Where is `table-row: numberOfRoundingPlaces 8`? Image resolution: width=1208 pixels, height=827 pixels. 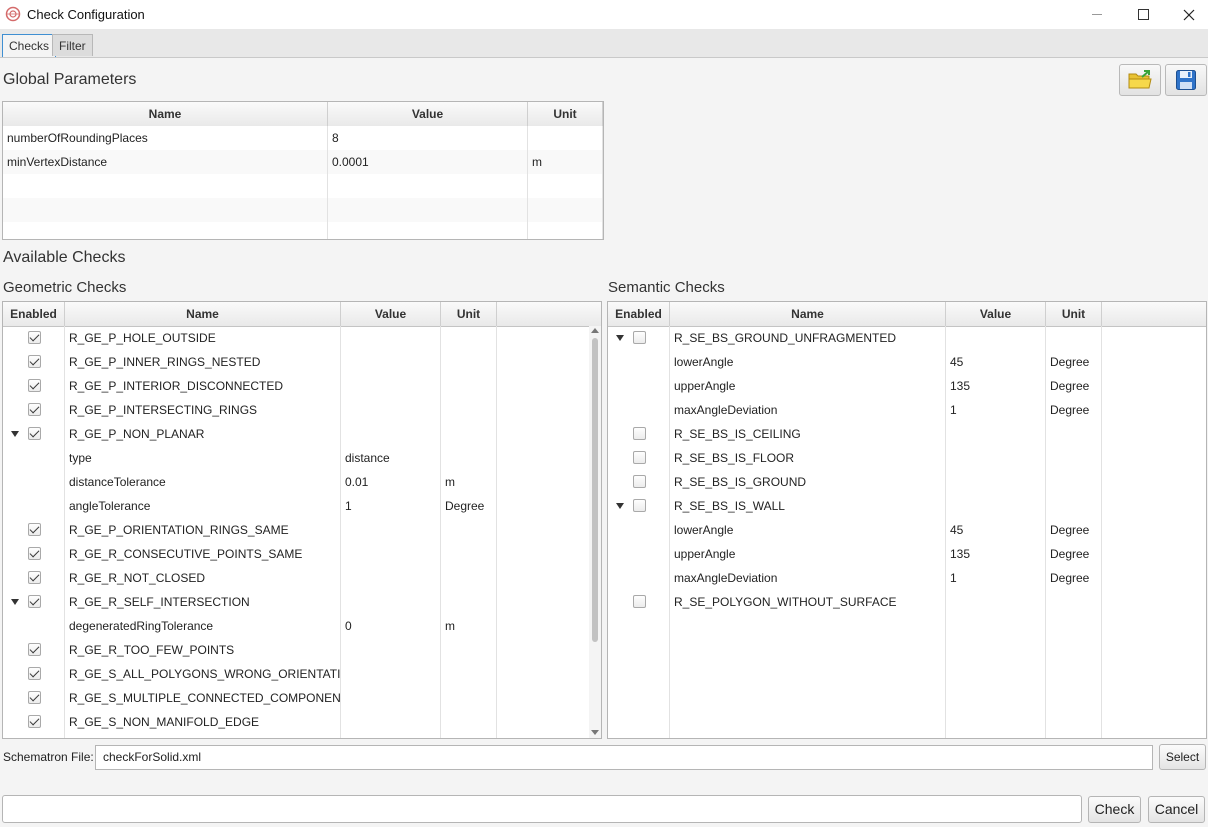 table-row: numberOfRoundingPlaces 8 is located at coordinates (303, 138).